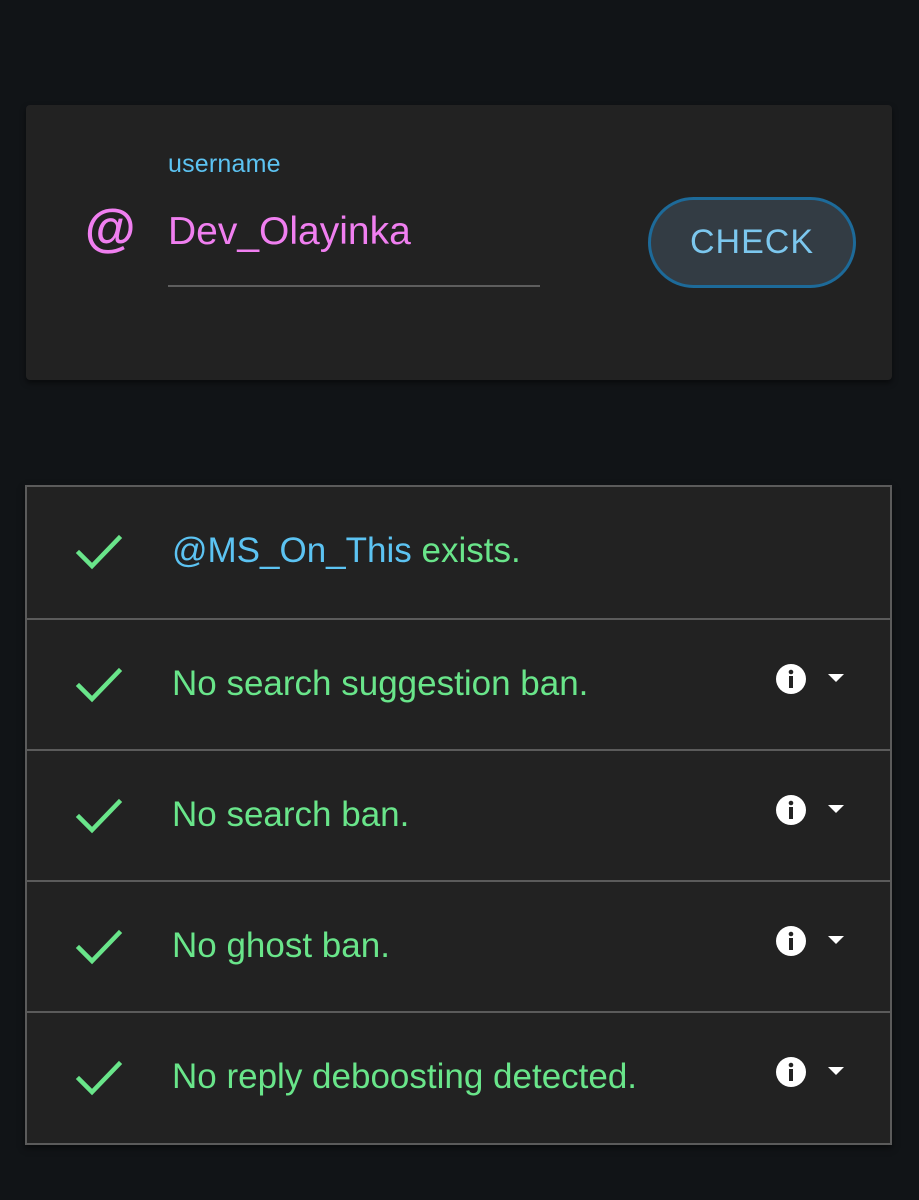  I want to click on result-row-search-ban: No search ban., so click(458, 814).